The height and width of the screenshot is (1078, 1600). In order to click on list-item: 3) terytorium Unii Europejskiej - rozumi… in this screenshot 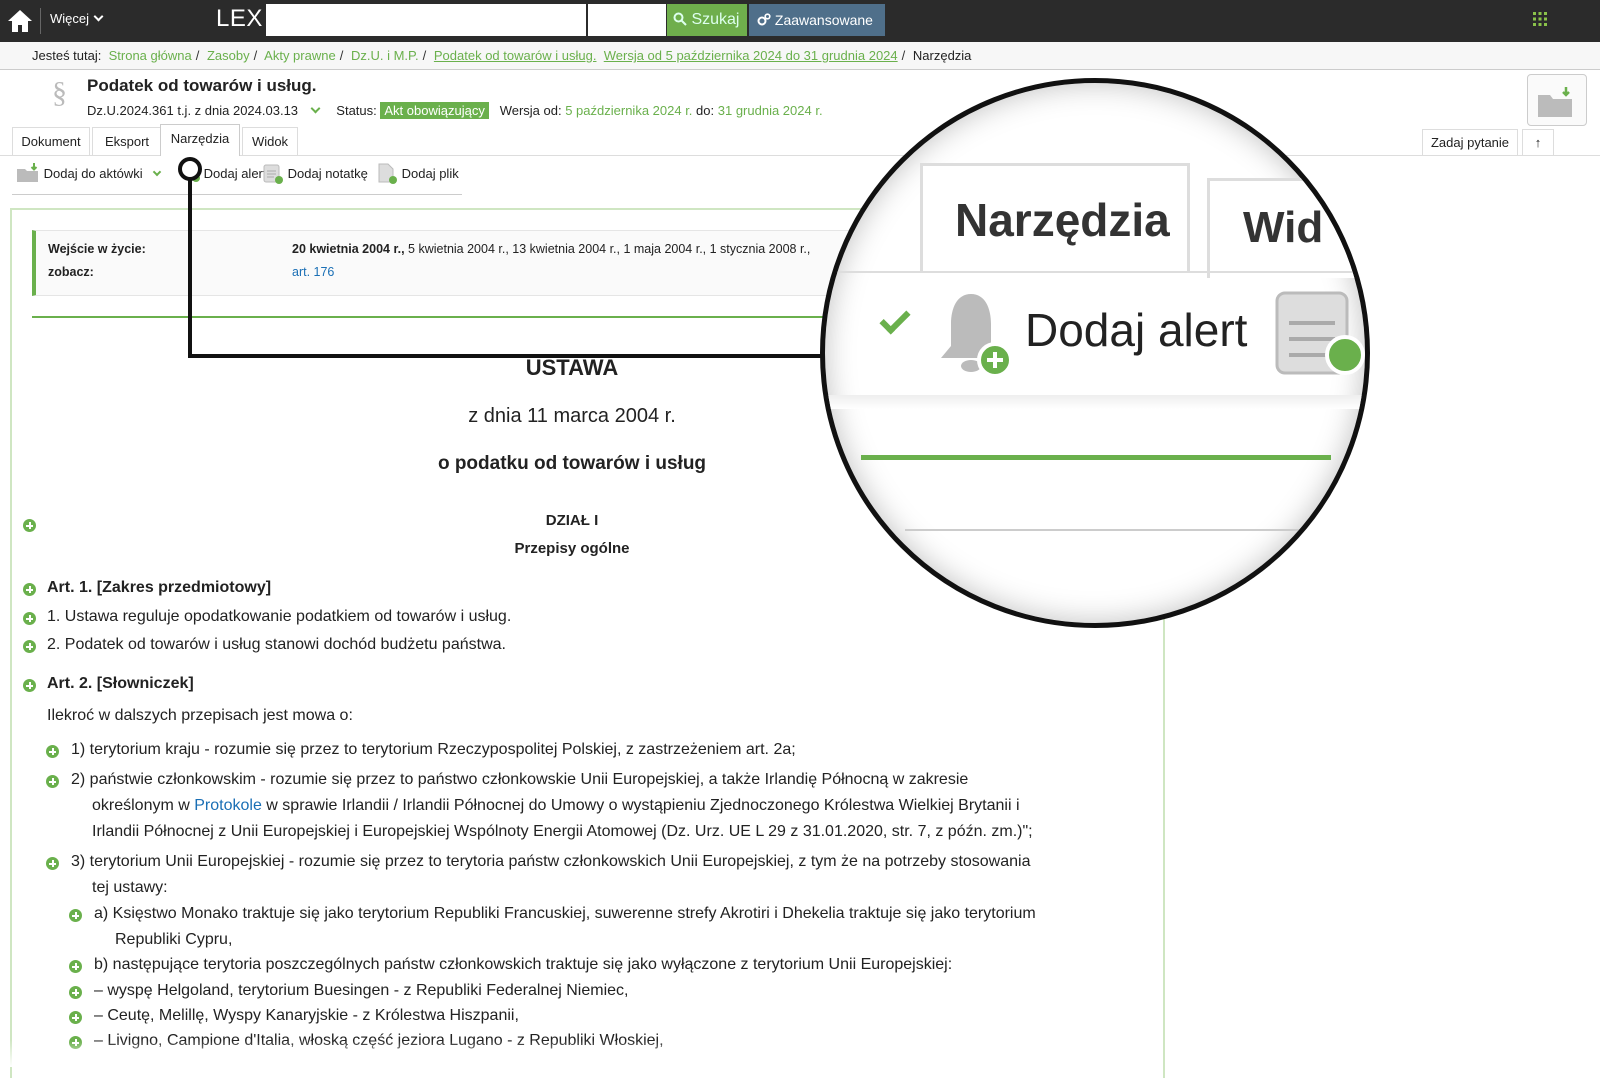, I will do `click(551, 861)`.